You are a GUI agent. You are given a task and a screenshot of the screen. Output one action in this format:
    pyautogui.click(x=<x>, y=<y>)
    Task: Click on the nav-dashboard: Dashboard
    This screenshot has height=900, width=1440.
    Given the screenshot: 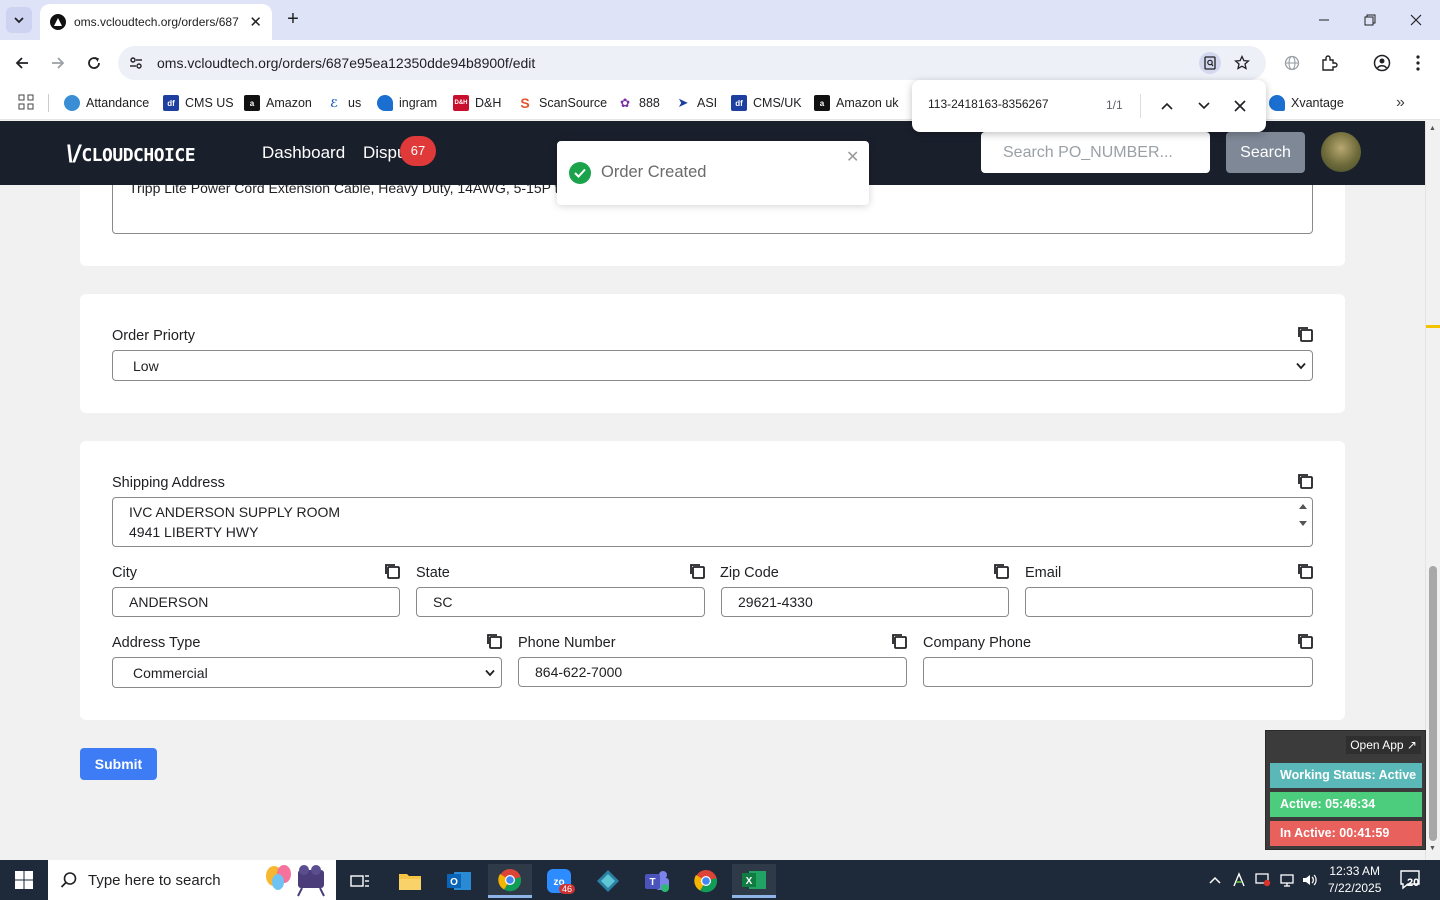 What is the action you would take?
    pyautogui.click(x=303, y=153)
    